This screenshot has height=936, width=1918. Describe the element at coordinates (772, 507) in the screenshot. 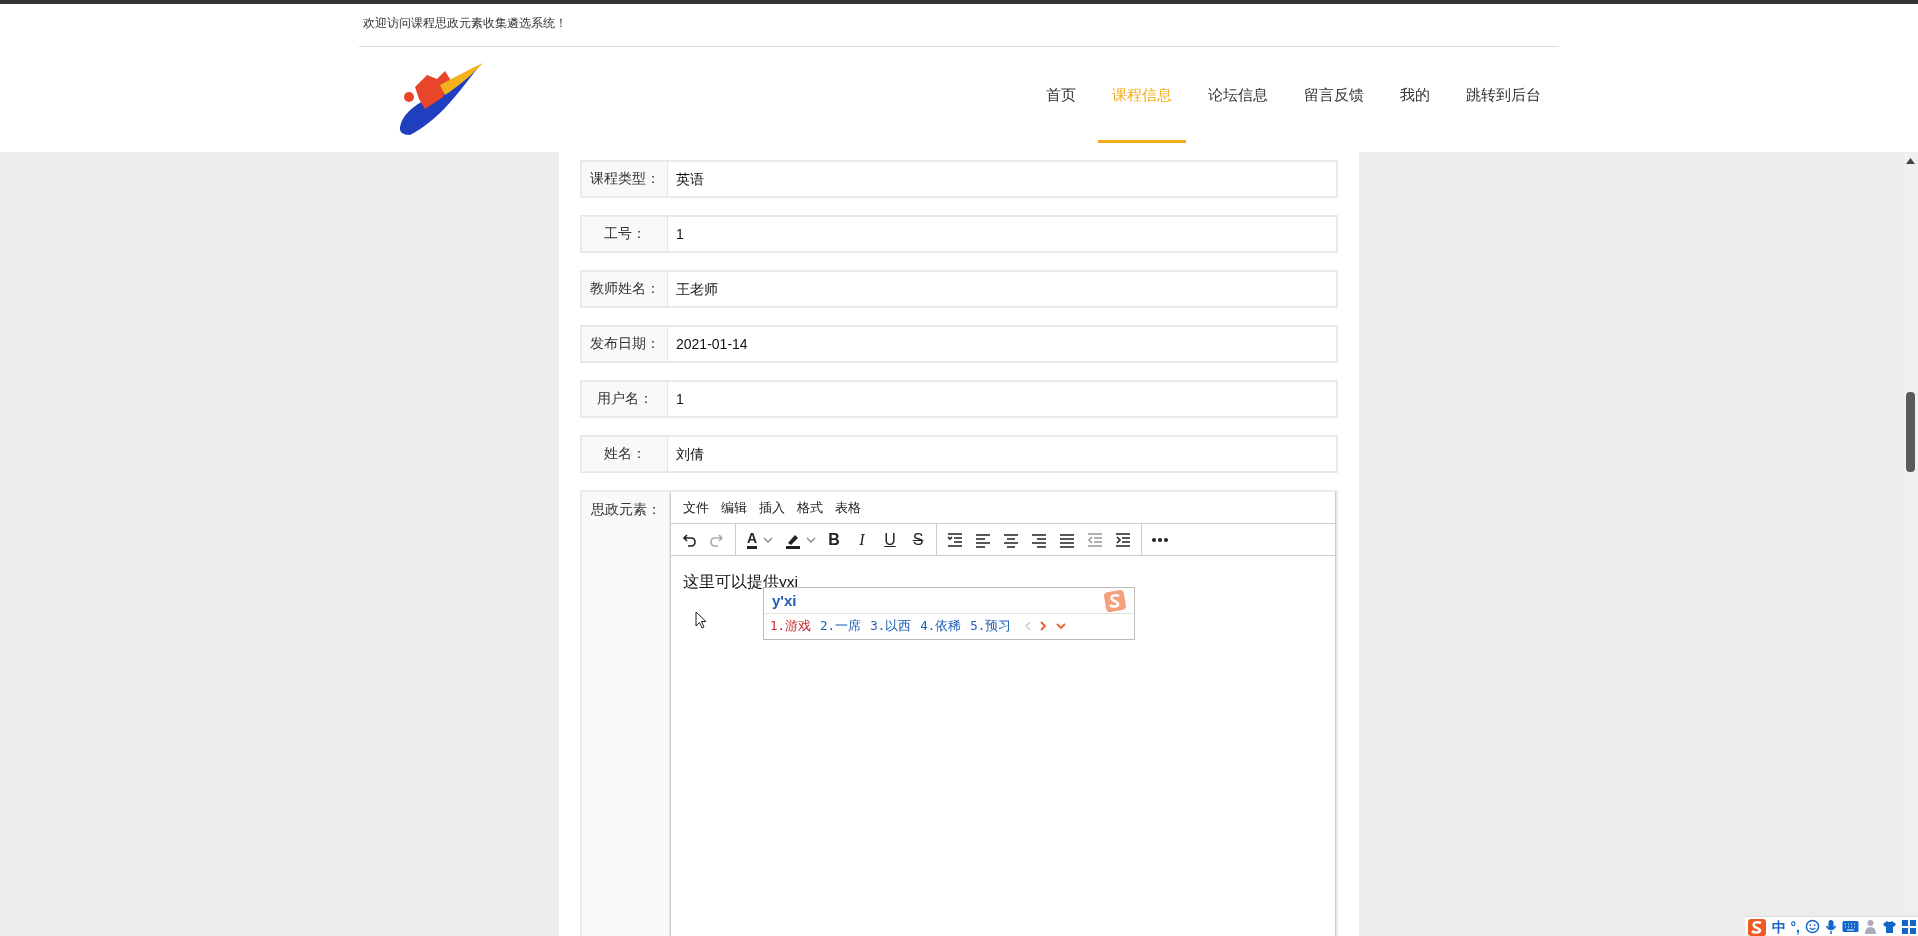

I see `editor-menu-item: 插入` at that location.